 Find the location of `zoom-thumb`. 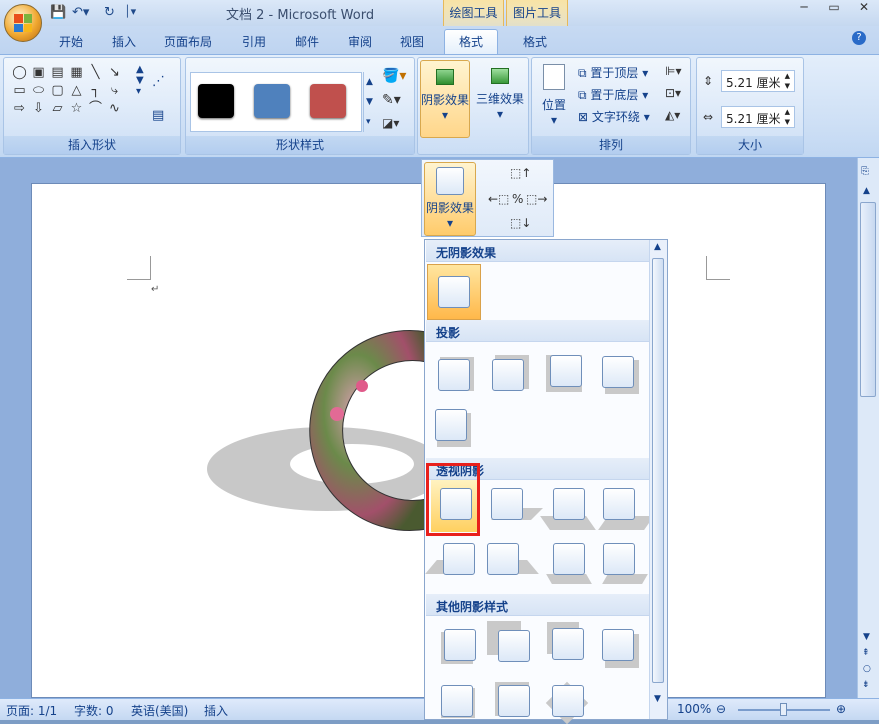

zoom-thumb is located at coordinates (783, 709).